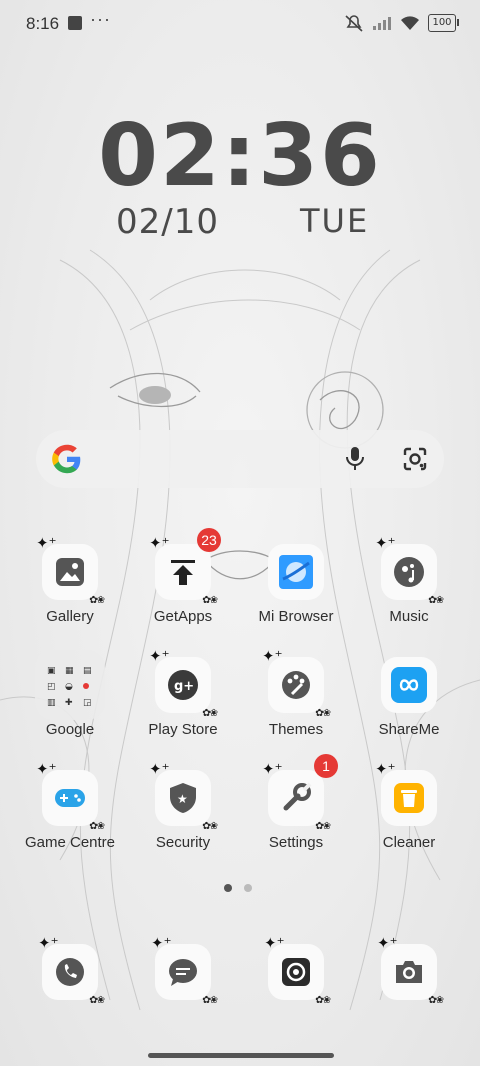 The image size is (480, 1066). Describe the element at coordinates (409, 842) in the screenshot. I see `app-label: Cleaner` at that location.